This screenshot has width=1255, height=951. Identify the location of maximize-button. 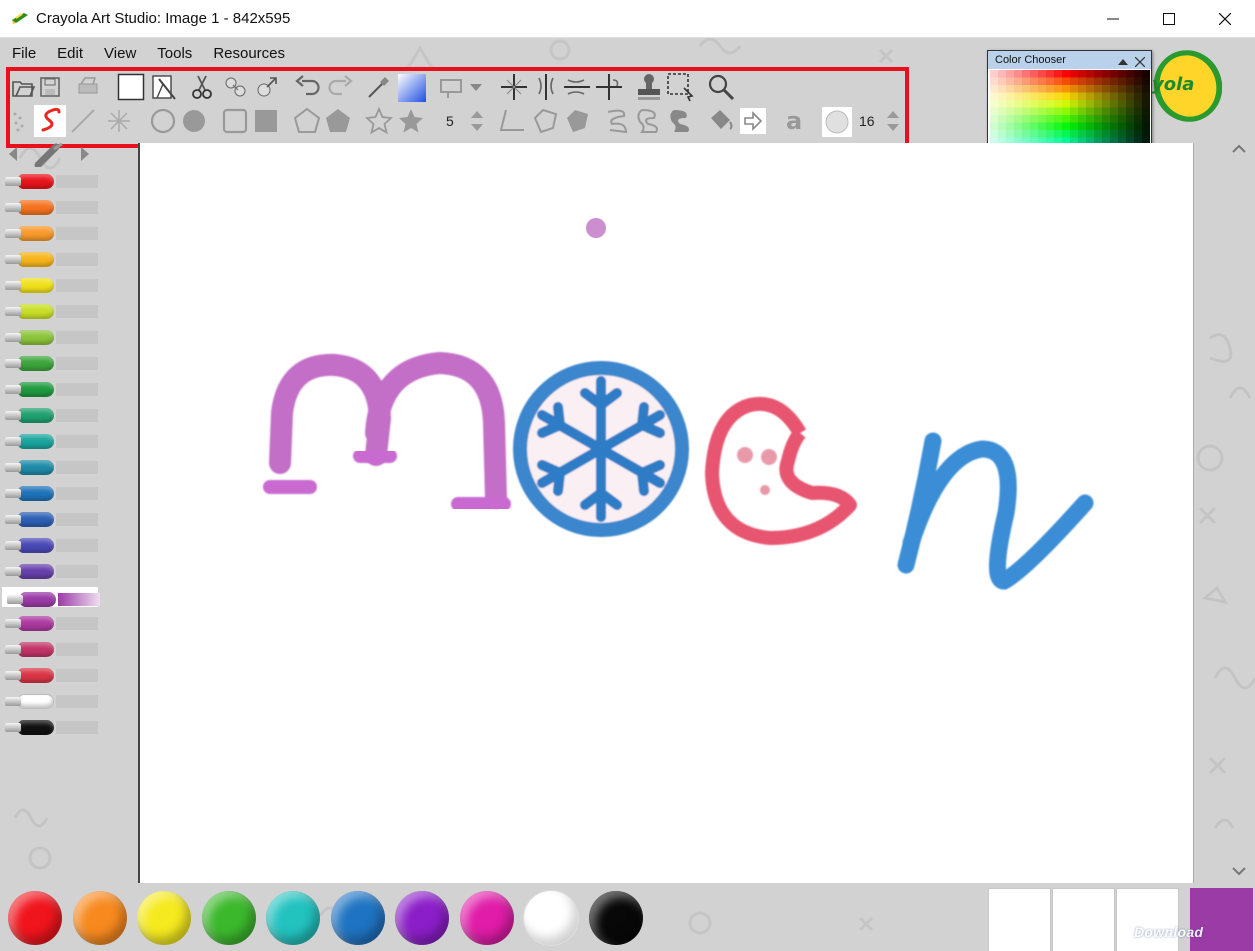
(1169, 19).